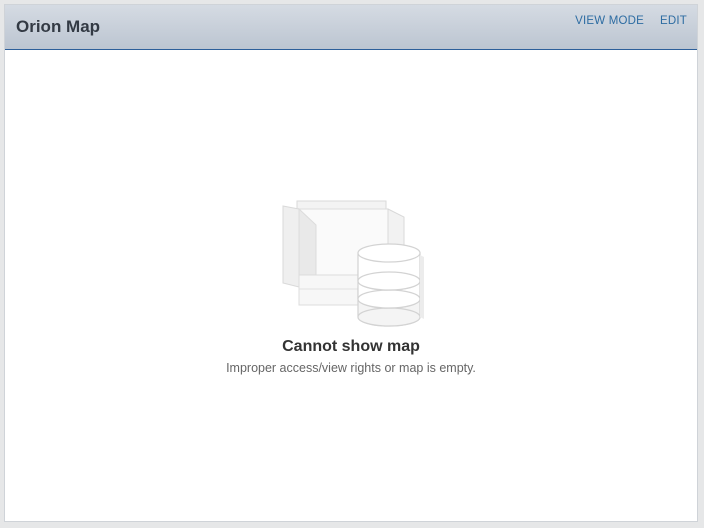 The width and height of the screenshot is (704, 528). Describe the element at coordinates (351, 346) in the screenshot. I see `empty-state-title: Cannot show map` at that location.